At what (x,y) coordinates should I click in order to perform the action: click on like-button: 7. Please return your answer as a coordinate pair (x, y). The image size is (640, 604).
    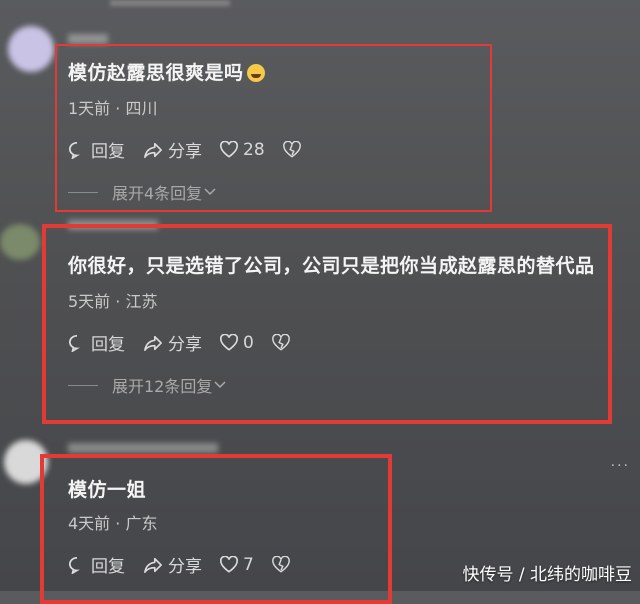
    Looking at the image, I should click on (237, 565).